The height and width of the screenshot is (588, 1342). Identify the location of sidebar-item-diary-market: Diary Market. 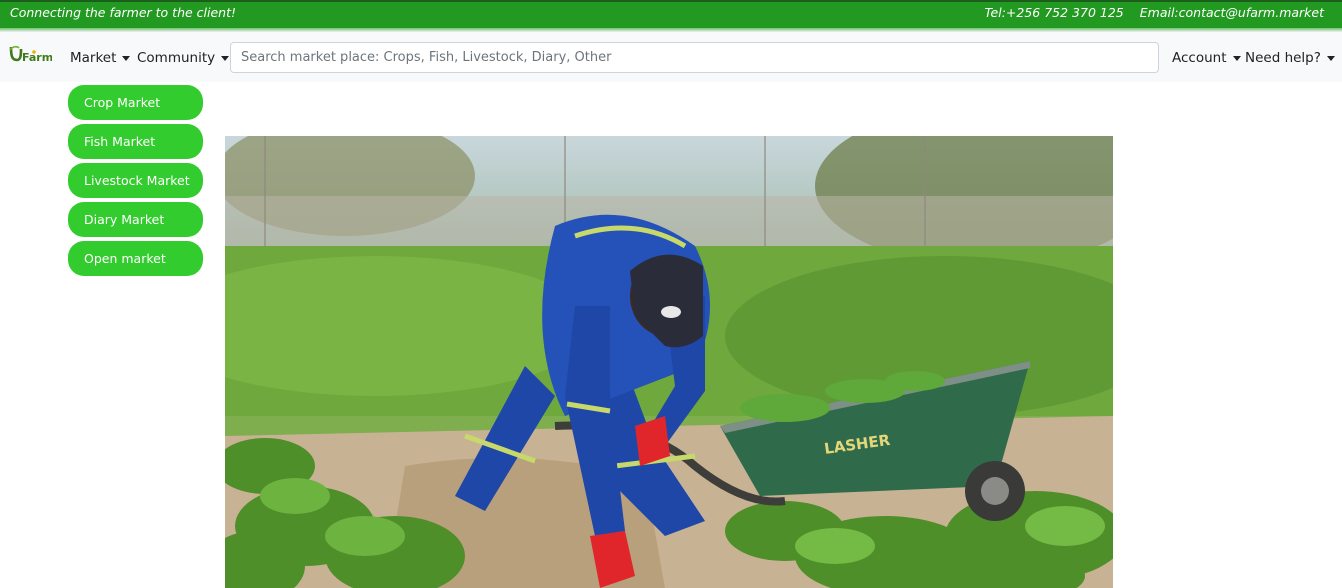
(135, 219).